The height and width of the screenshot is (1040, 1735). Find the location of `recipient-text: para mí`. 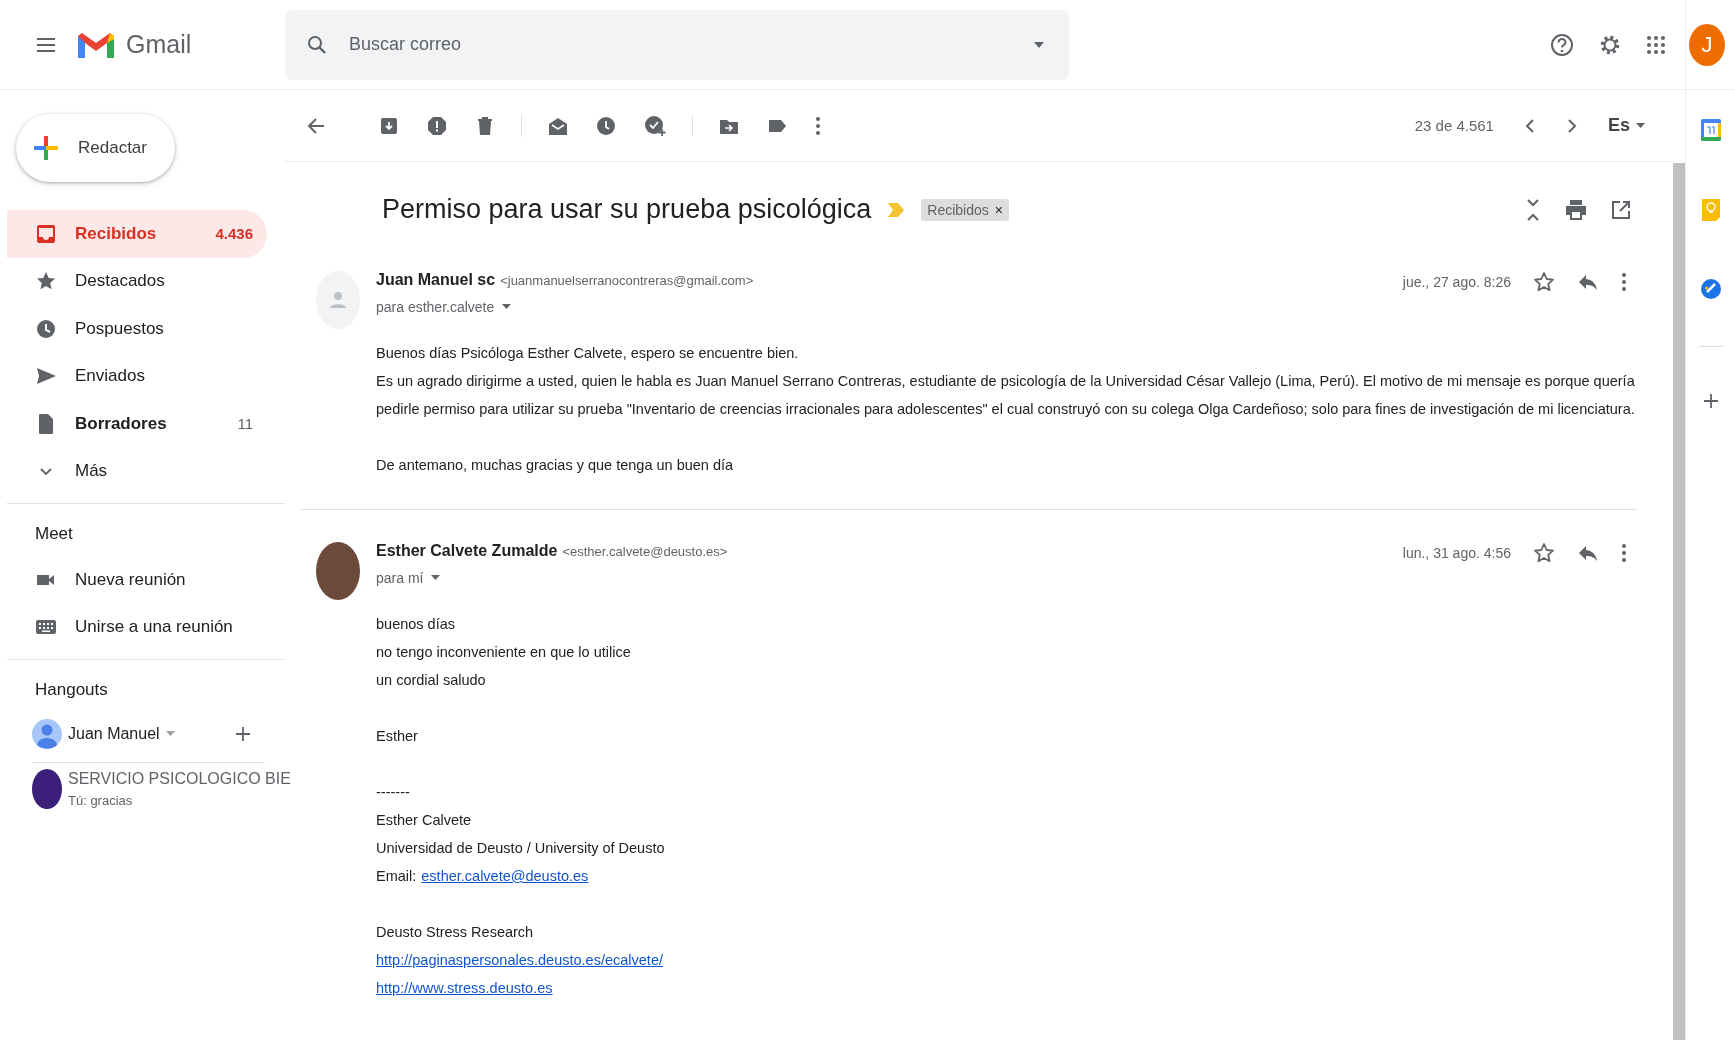

recipient-text: para mí is located at coordinates (400, 578).